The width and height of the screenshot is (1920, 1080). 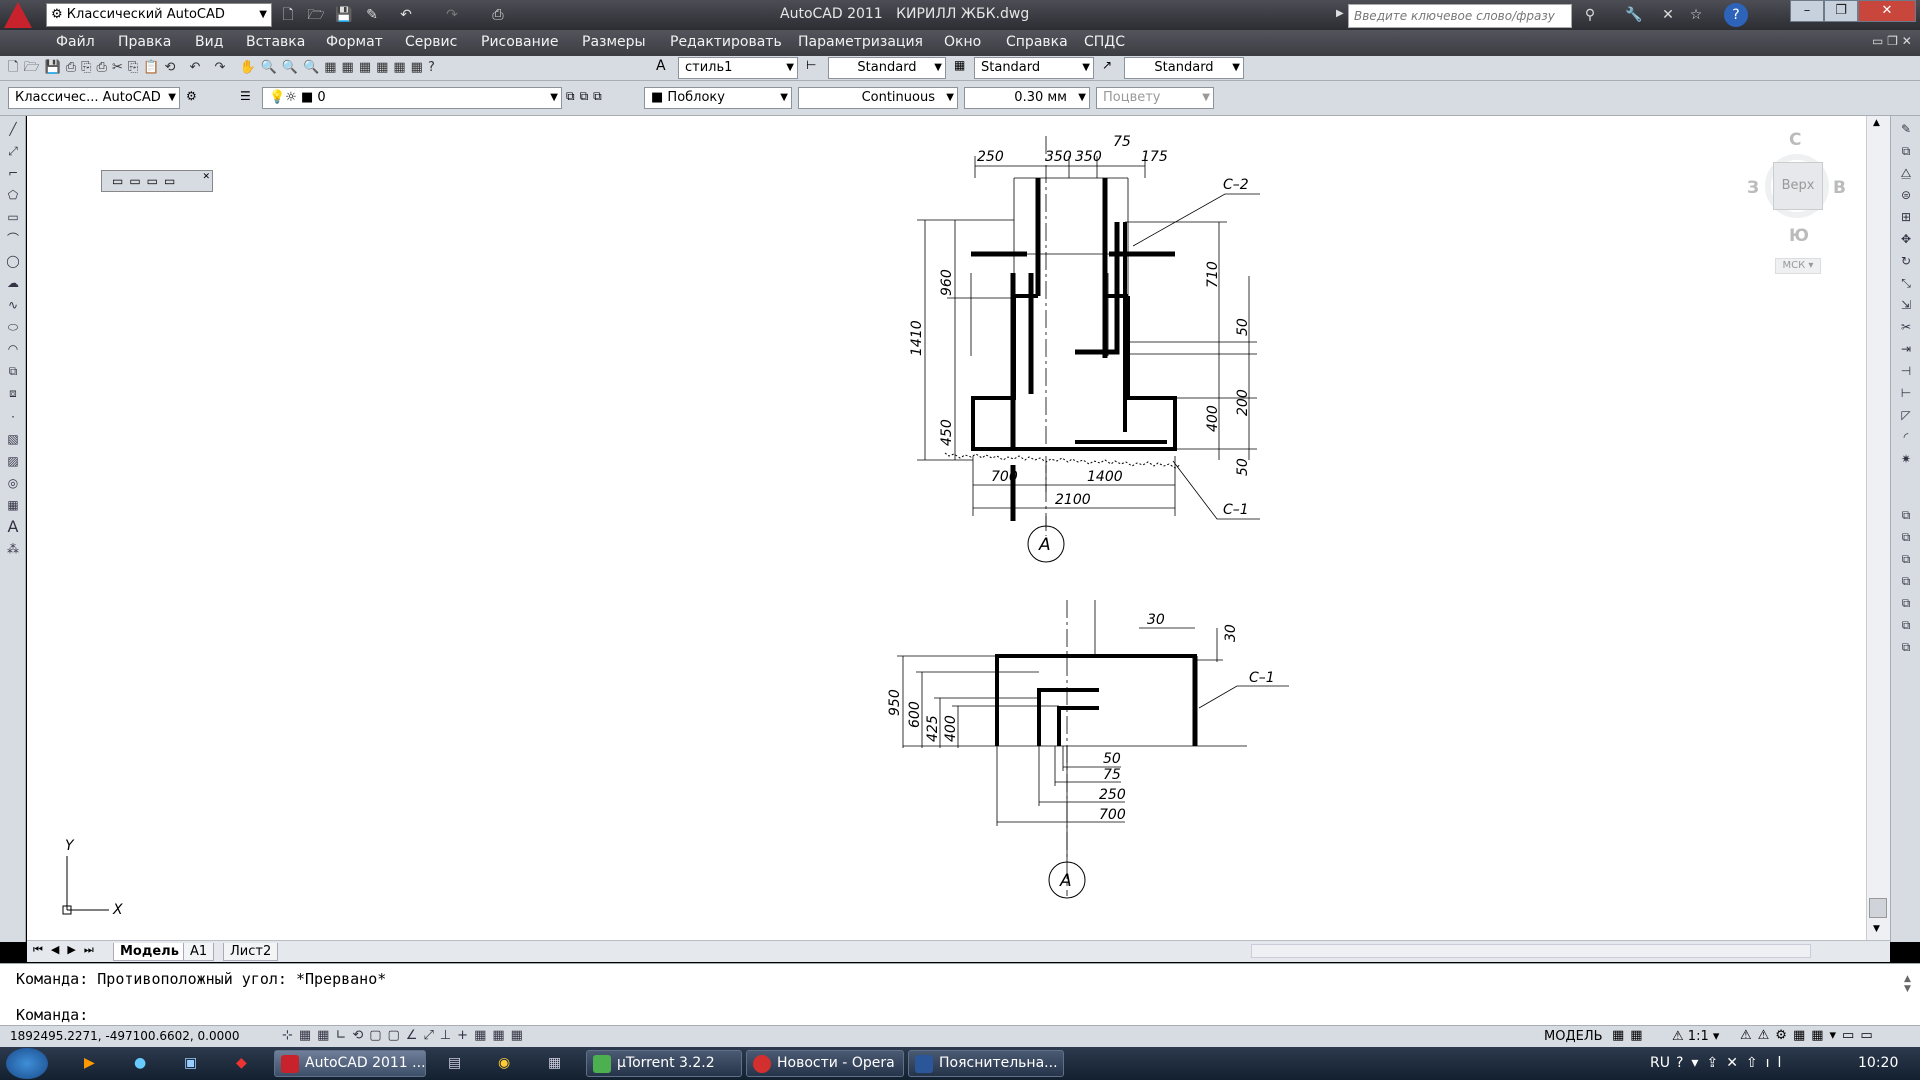 What do you see at coordinates (1037, 42) in the screenshot?
I see `menu-help: Справка` at bounding box center [1037, 42].